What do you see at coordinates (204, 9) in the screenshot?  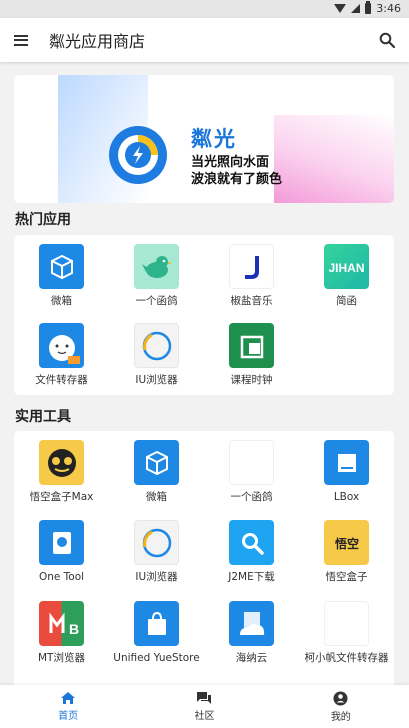 I see `status-bar: 3:46` at bounding box center [204, 9].